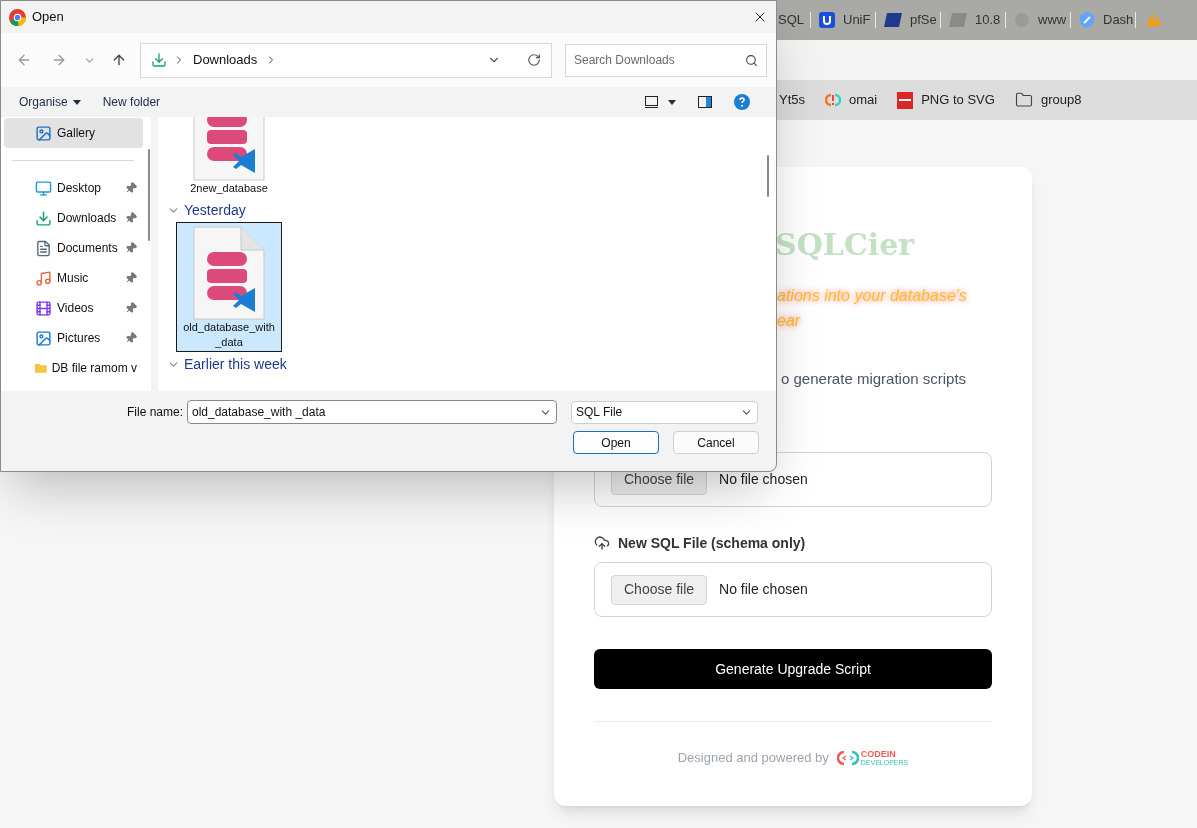  I want to click on bookmark: omai, so click(851, 100).